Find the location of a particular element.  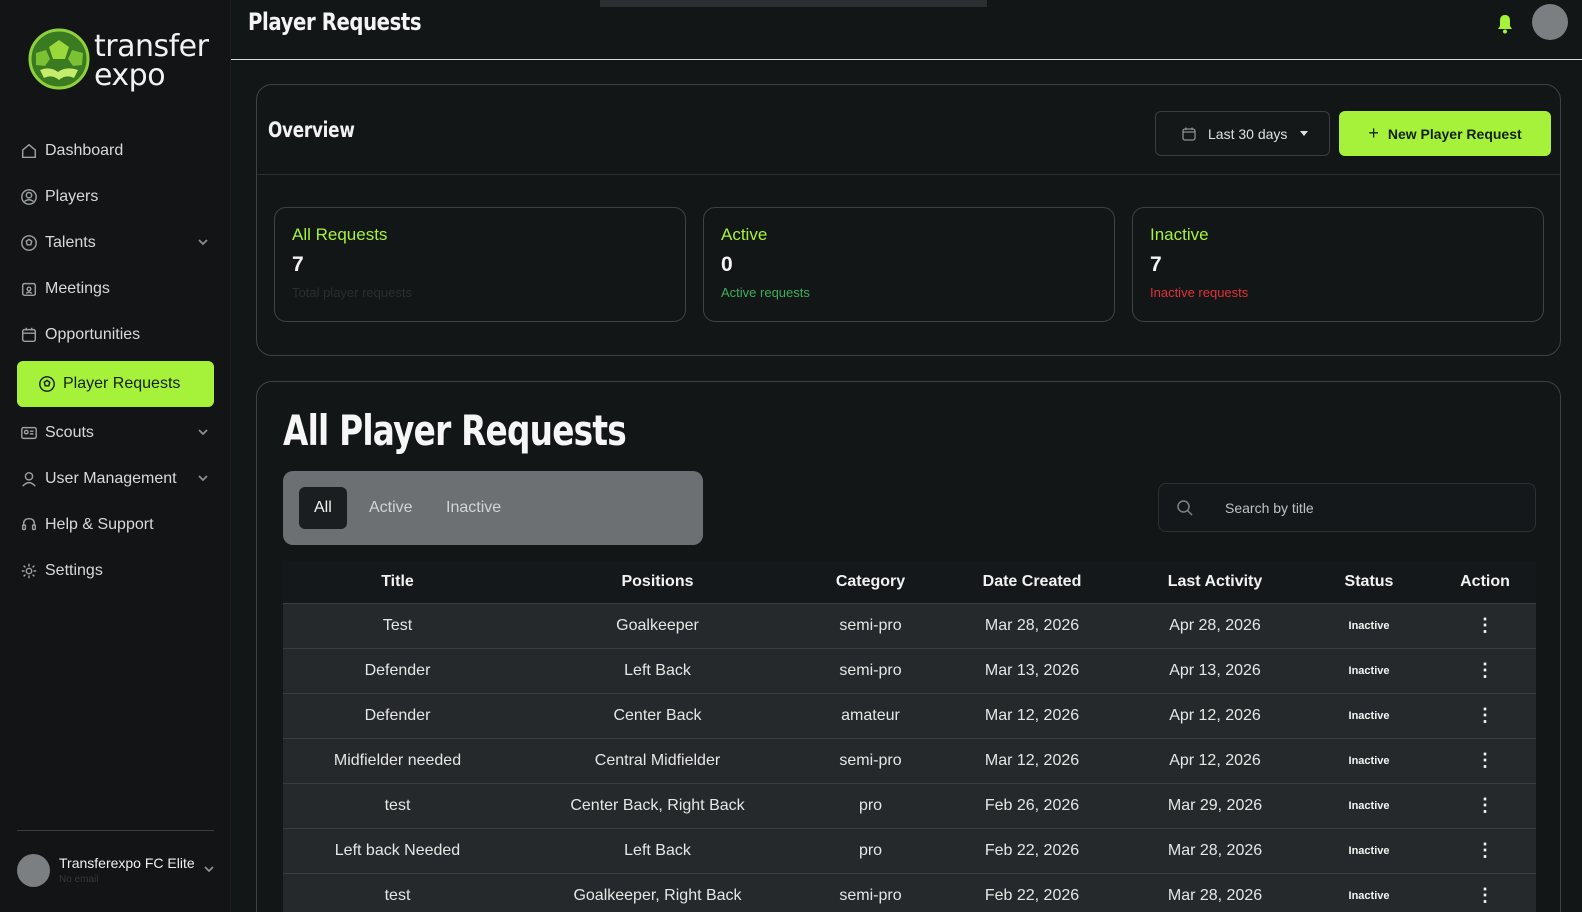

user-email: No email is located at coordinates (79, 879).